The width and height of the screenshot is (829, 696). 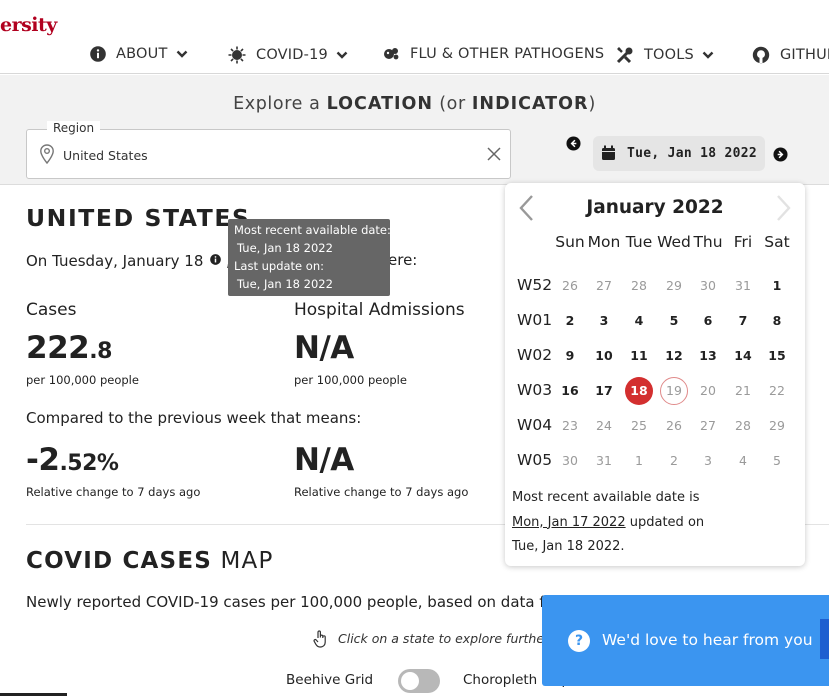 What do you see at coordinates (639, 426) in the screenshot?
I see `calendar-day: 25` at bounding box center [639, 426].